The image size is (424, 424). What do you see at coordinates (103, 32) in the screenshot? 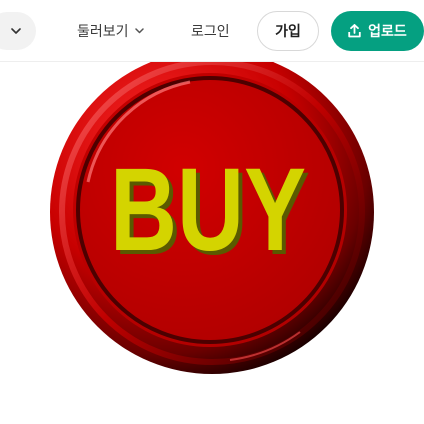
I see `explore-label: 둘러보기` at bounding box center [103, 32].